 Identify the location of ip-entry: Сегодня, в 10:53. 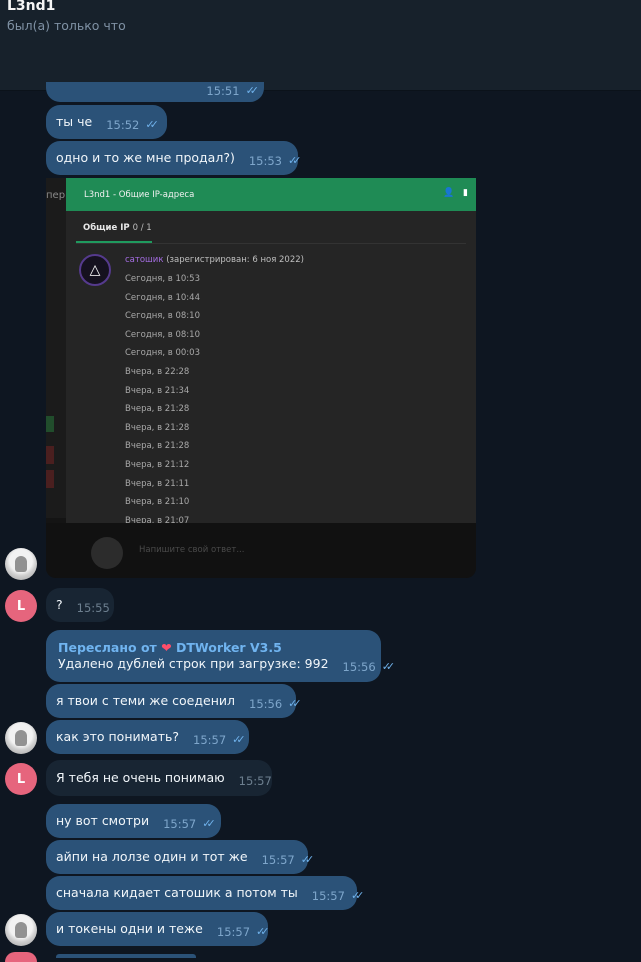
(162, 279).